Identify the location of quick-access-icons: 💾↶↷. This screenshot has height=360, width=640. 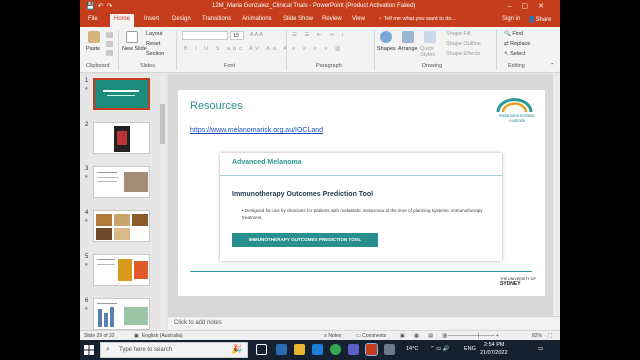
(100, 6).